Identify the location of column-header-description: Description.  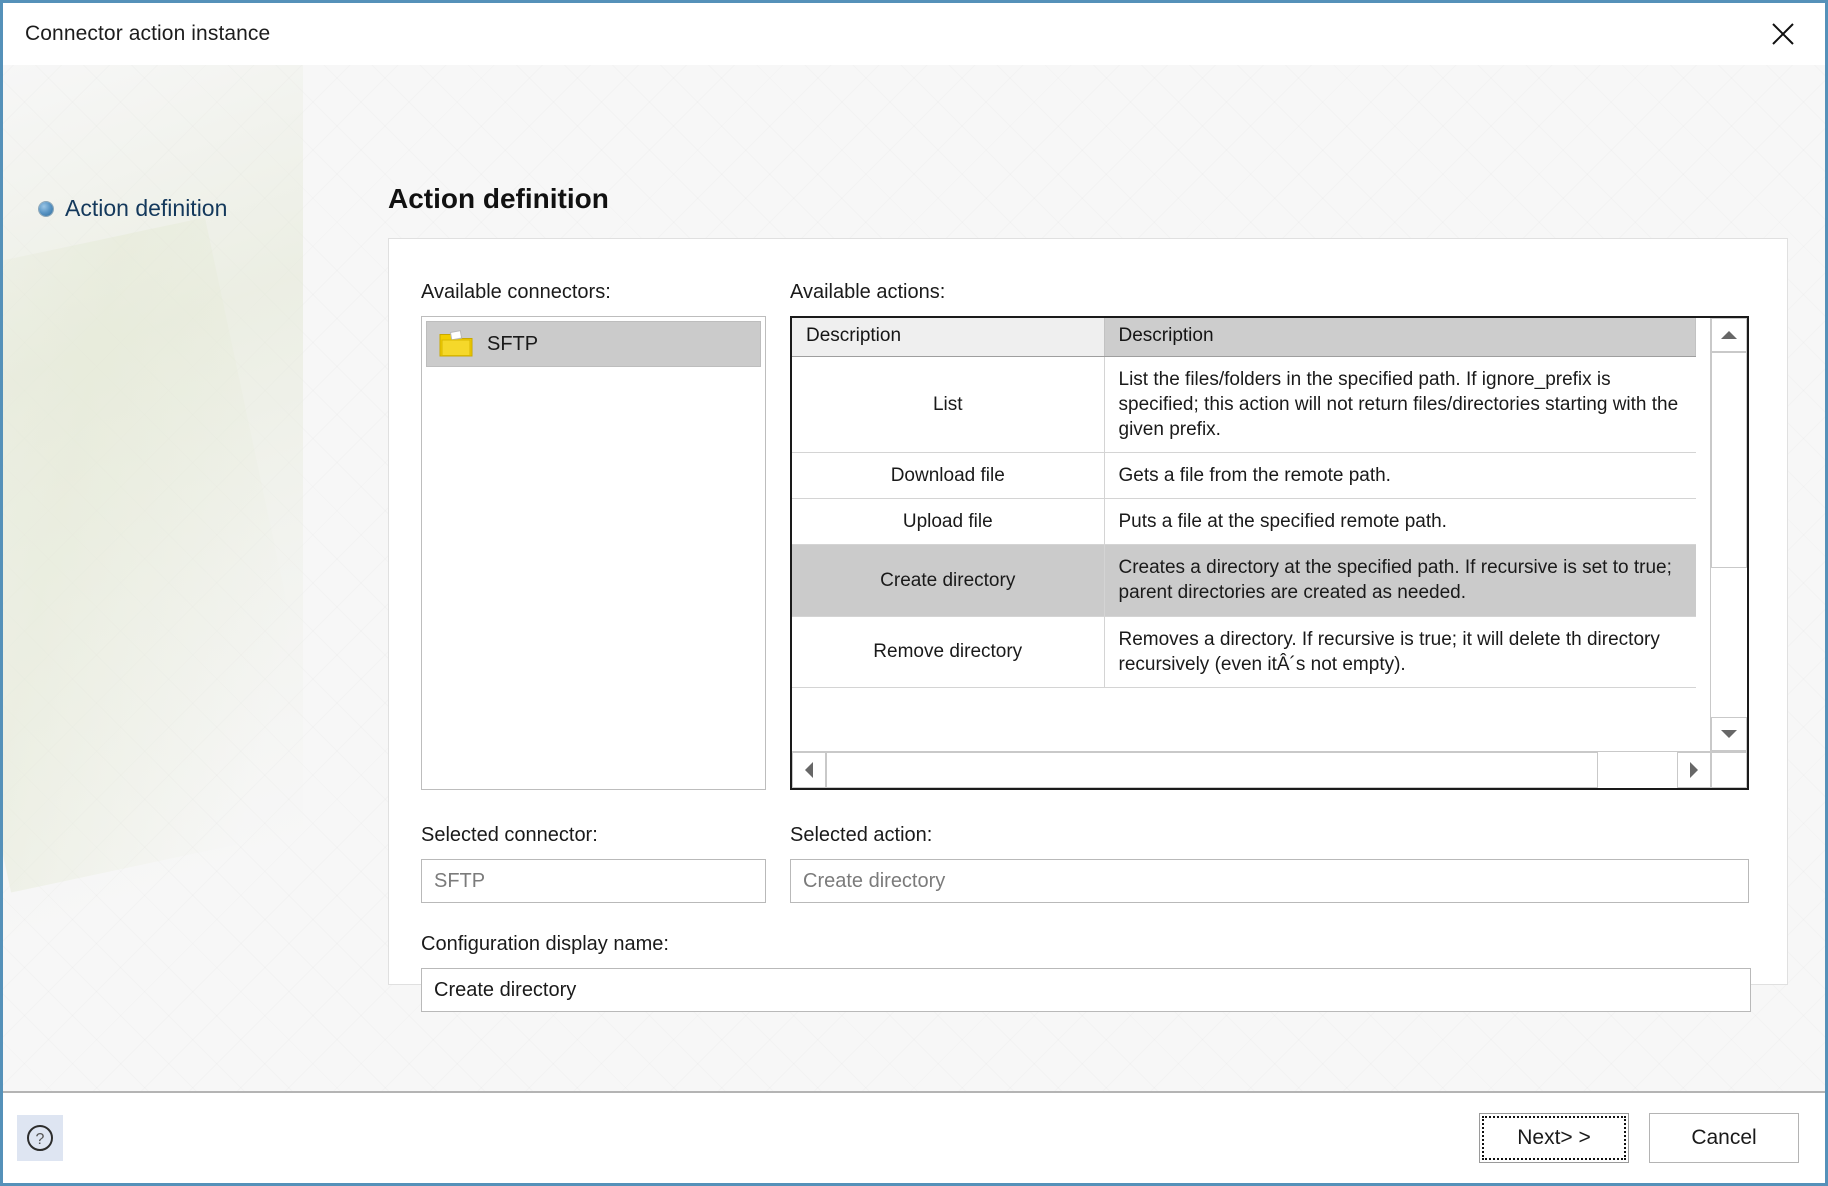
(1400, 337).